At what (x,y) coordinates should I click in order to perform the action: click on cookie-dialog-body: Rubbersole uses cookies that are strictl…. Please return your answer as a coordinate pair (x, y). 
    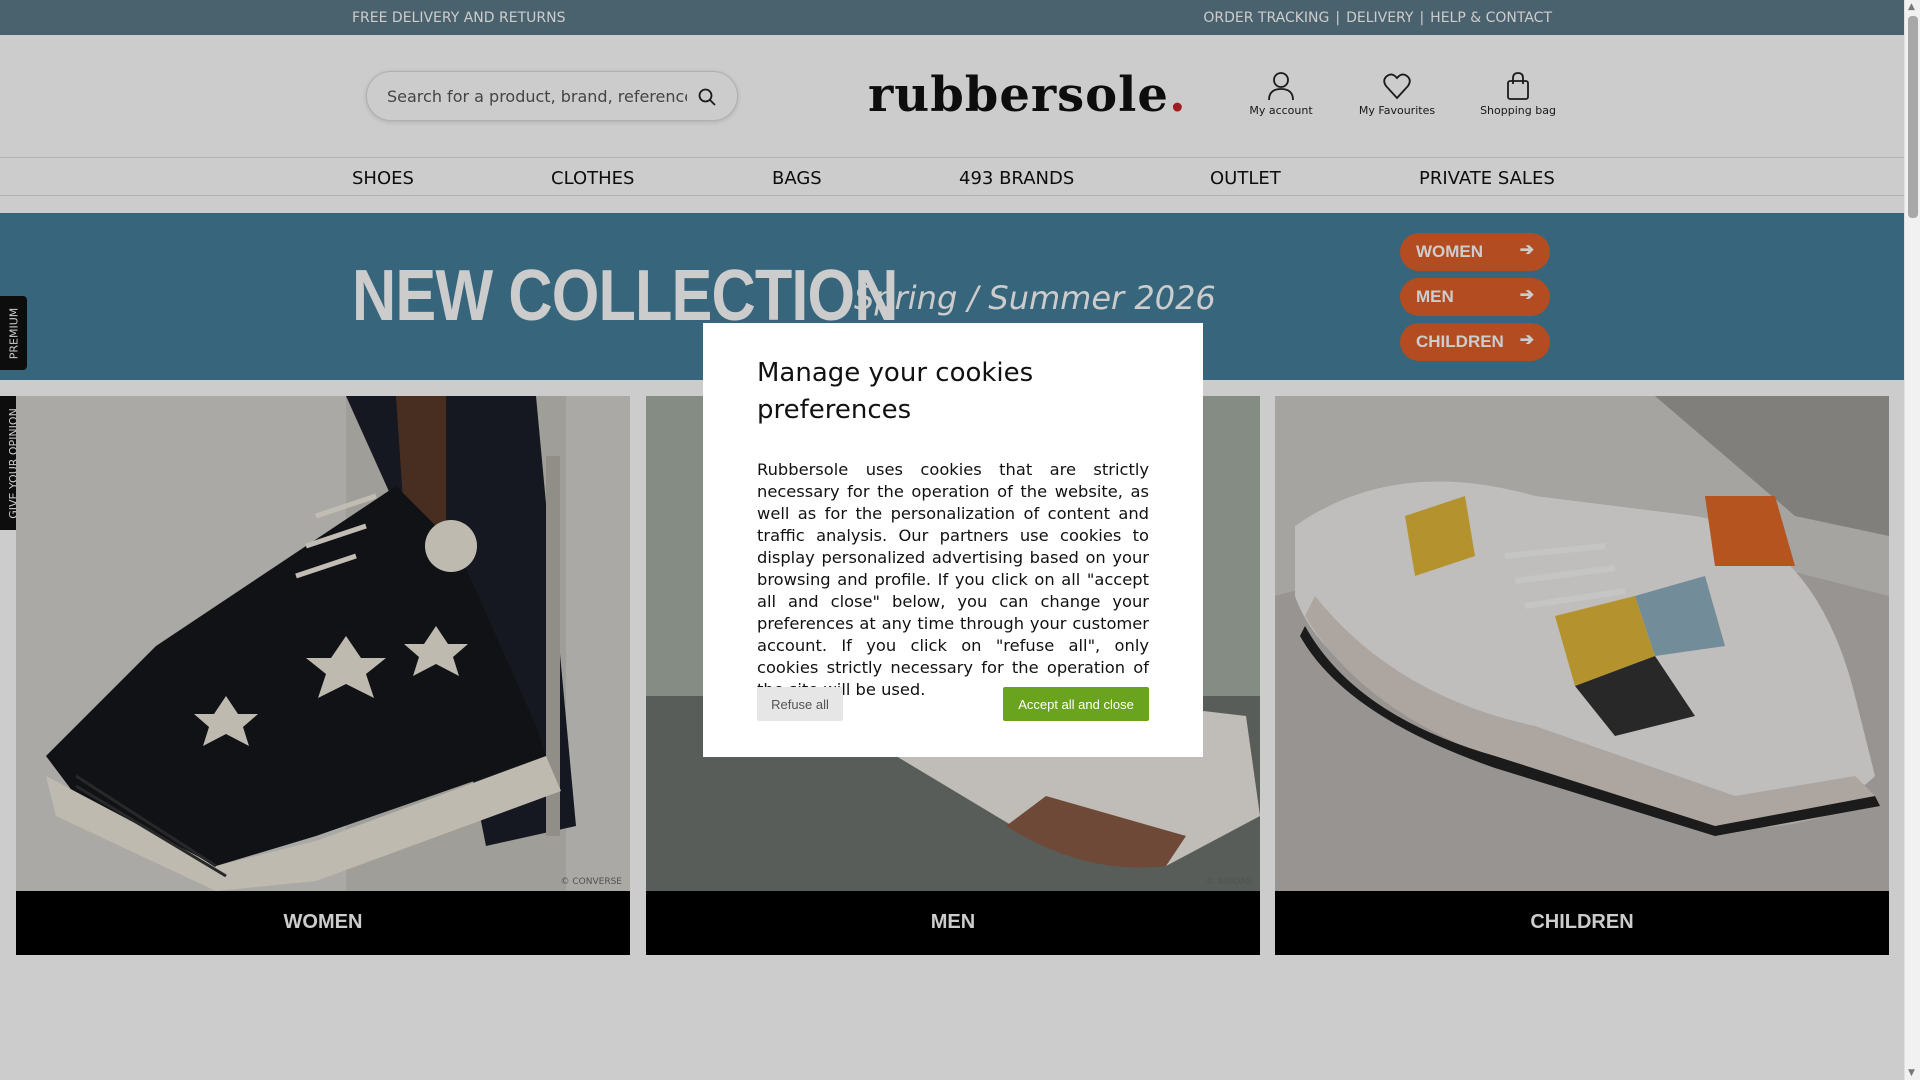
    Looking at the image, I should click on (953, 579).